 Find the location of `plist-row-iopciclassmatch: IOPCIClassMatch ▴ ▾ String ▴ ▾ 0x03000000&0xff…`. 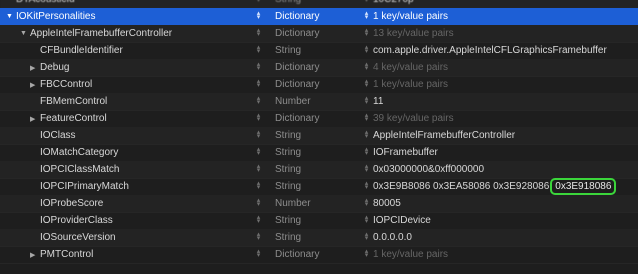

plist-row-iopciclassmatch: IOPCIClassMatch ▴ ▾ String ▴ ▾ 0x03000000&0xff… is located at coordinates (319, 170).